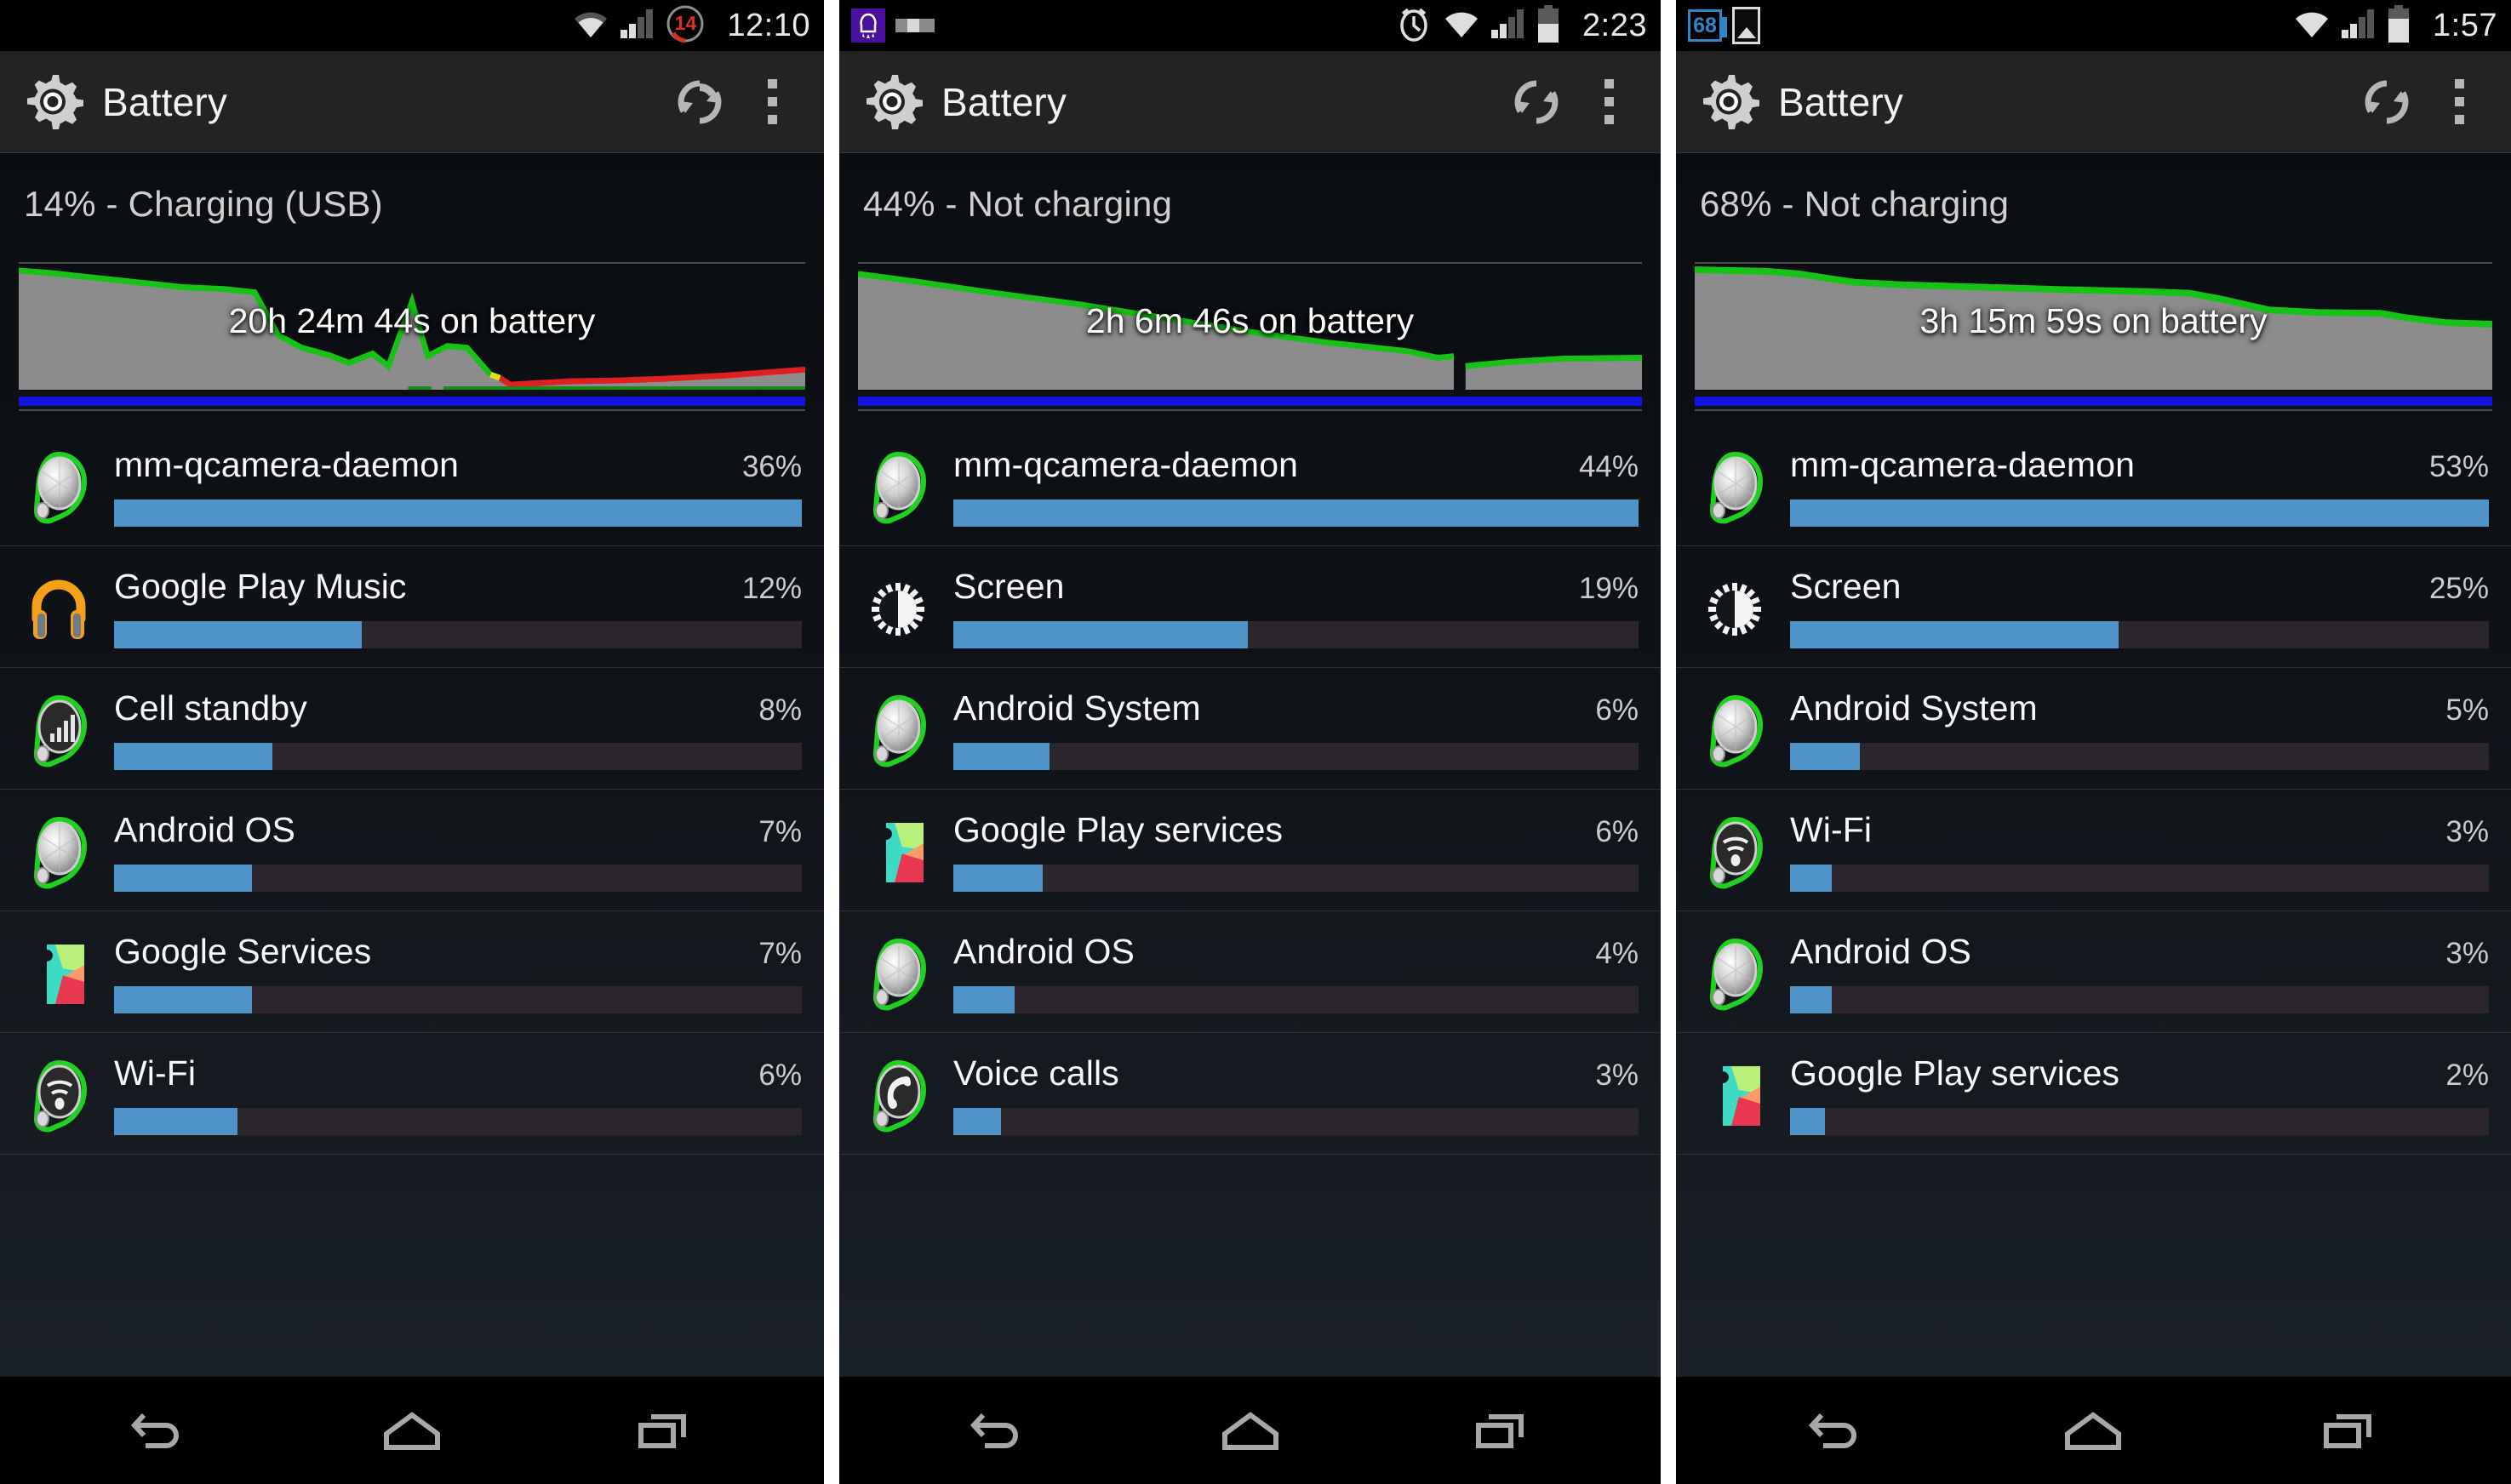  I want to click on battery-usage-app-name: mm-qcamera-daemon, so click(1125, 464).